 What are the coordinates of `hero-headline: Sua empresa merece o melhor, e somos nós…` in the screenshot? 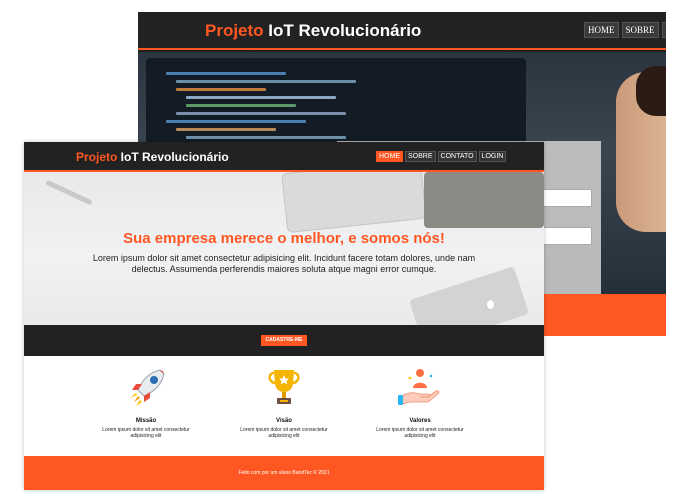 It's located at (284, 238).